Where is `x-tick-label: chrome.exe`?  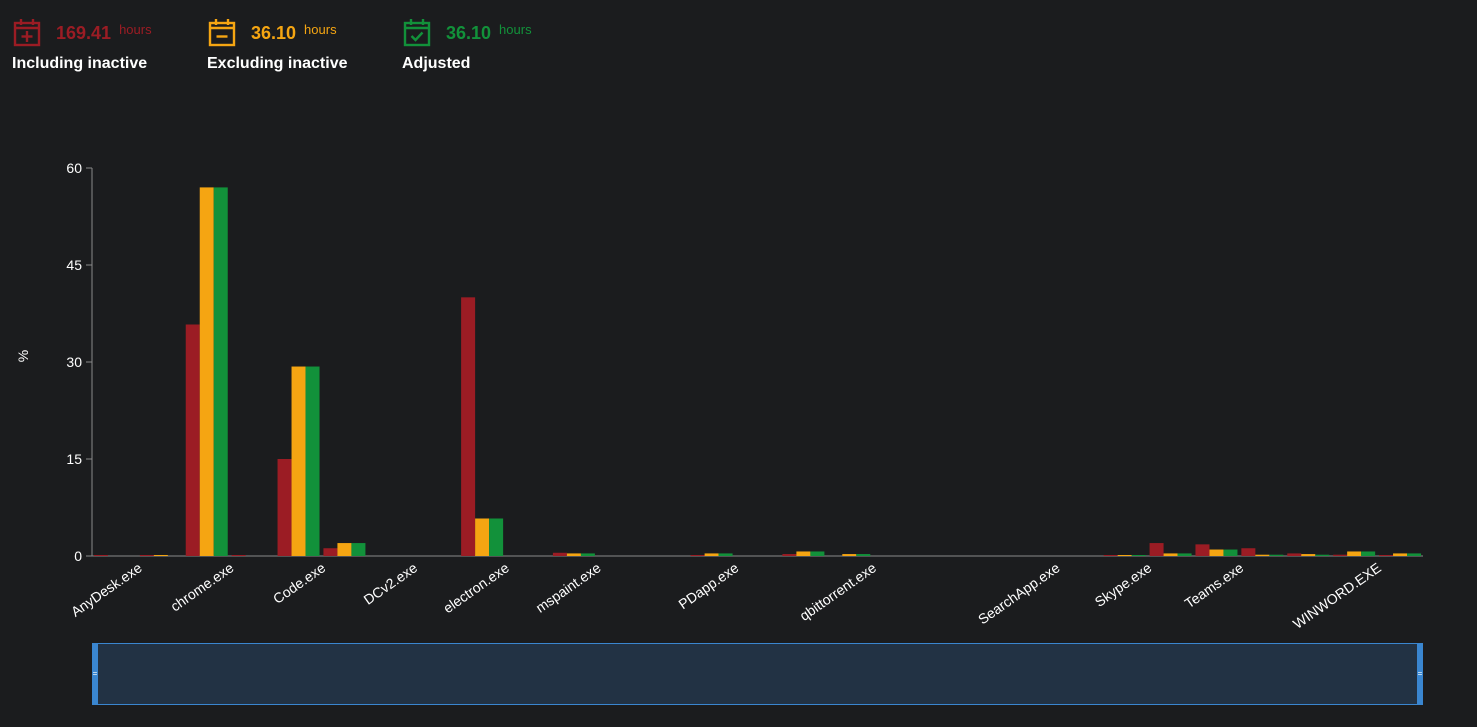
x-tick-label: chrome.exe is located at coordinates (201, 586).